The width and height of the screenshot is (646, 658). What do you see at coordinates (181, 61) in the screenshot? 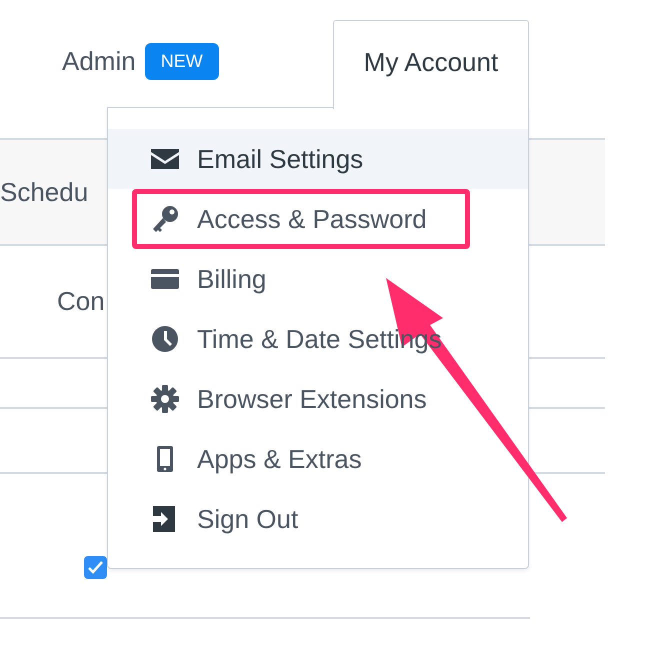
I see `new-badge: NEW` at bounding box center [181, 61].